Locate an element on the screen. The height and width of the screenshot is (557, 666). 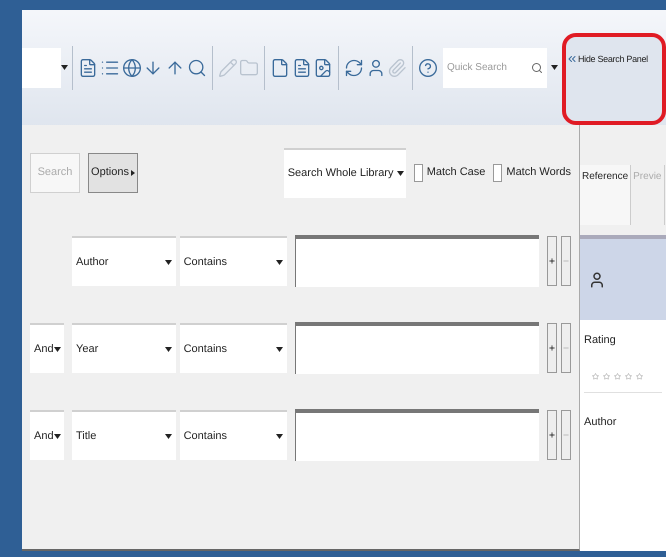
person-icon is located at coordinates (597, 279).